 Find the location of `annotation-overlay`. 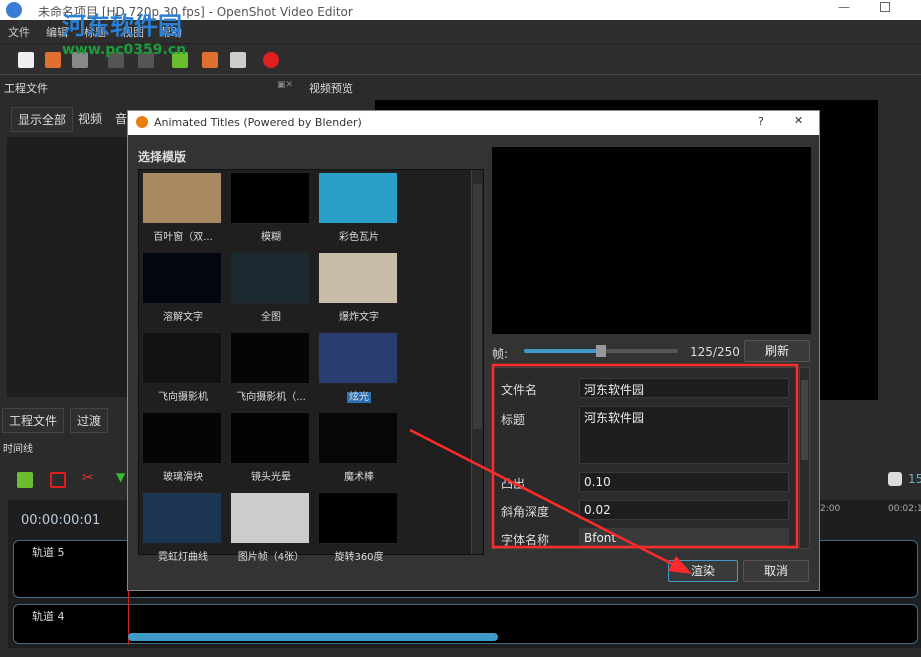

annotation-overlay is located at coordinates (604, 468).